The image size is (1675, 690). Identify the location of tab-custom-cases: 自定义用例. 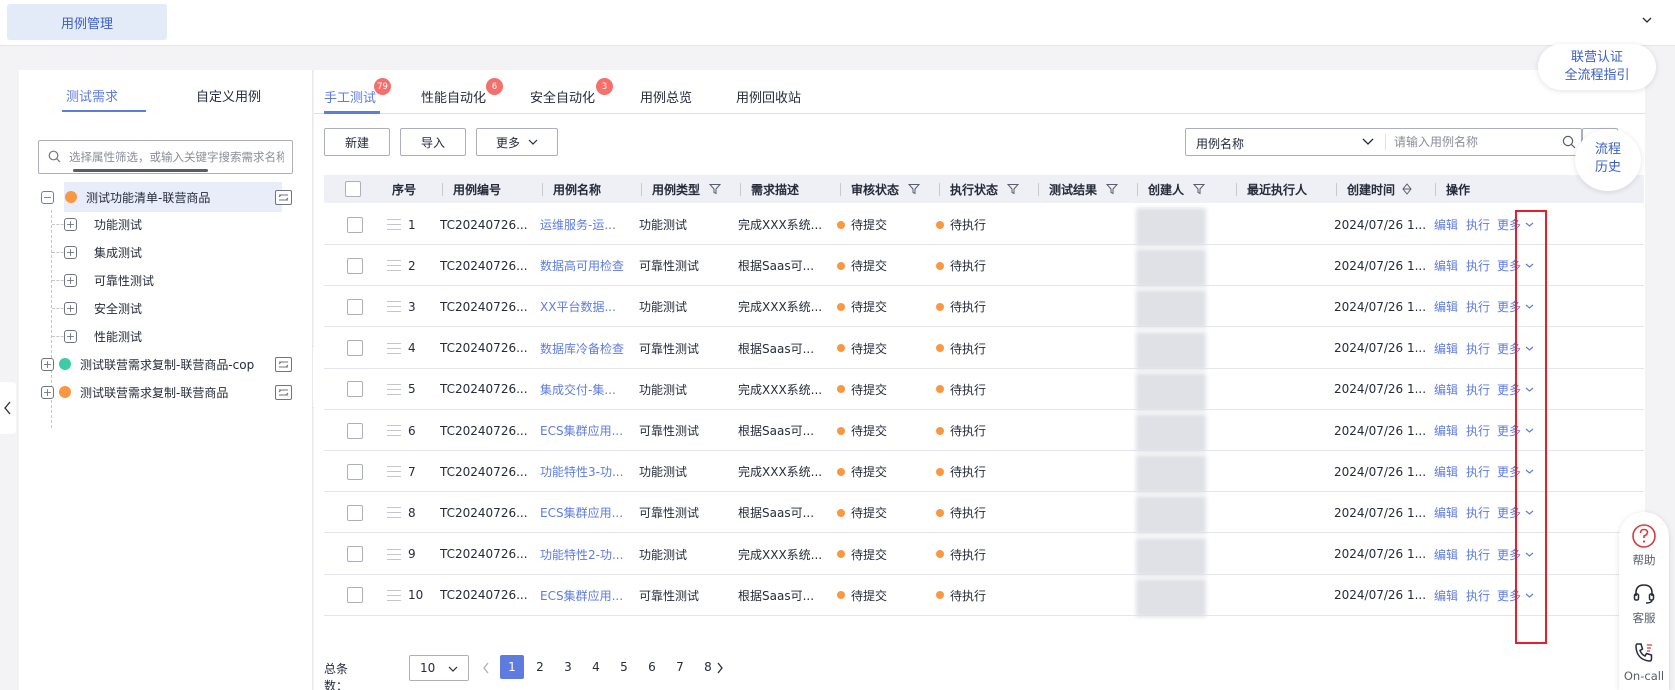
(228, 95).